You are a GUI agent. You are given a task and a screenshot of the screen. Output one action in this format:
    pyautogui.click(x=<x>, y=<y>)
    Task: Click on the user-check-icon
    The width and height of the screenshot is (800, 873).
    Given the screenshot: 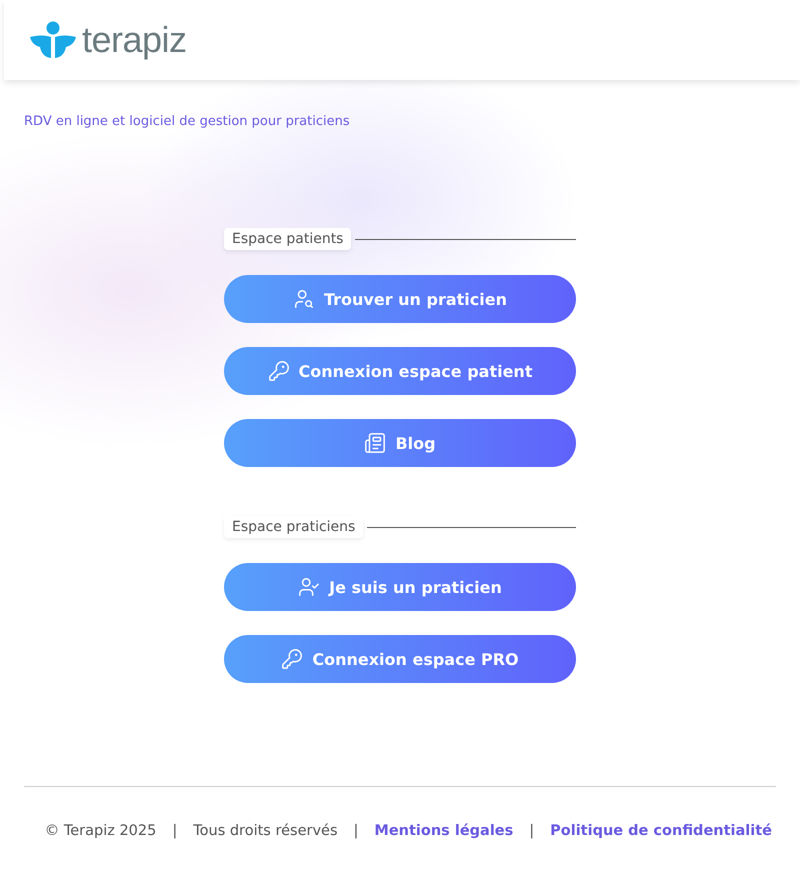 What is the action you would take?
    pyautogui.click(x=309, y=587)
    